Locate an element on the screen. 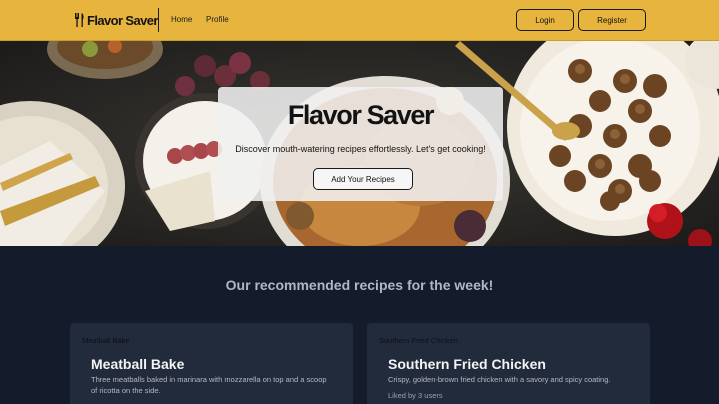 Image resolution: width=719 pixels, height=404 pixels. utensils-icon is located at coordinates (79, 20).